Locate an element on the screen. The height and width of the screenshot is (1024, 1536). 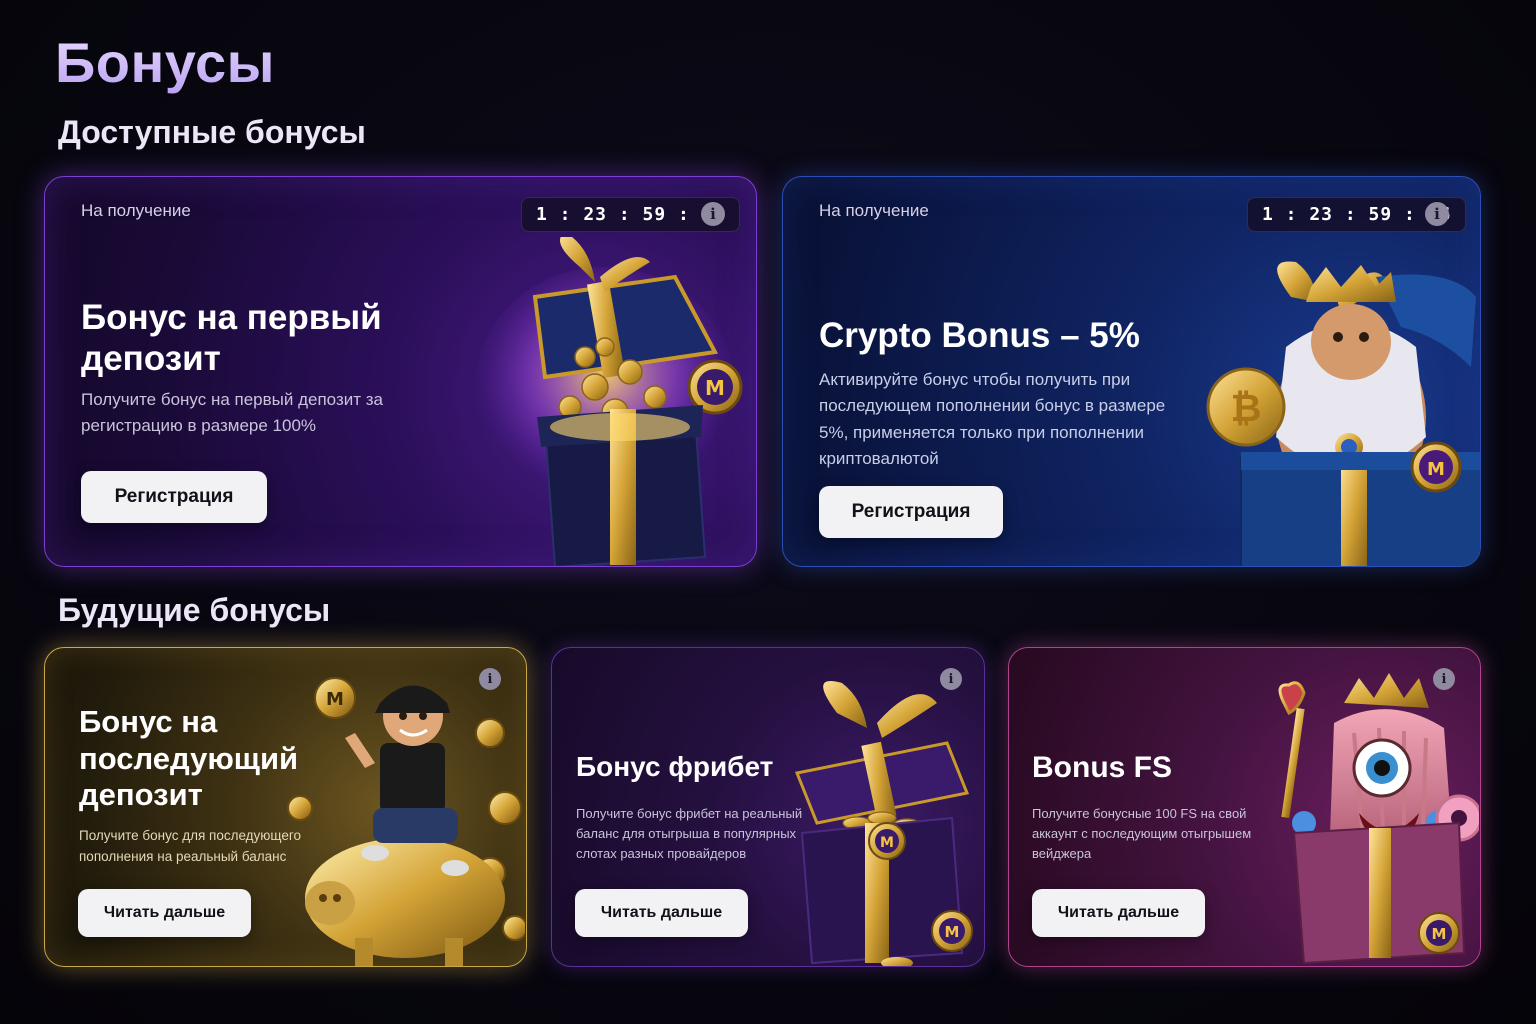
section-title-available: Доступные бонусы is located at coordinates (212, 132).